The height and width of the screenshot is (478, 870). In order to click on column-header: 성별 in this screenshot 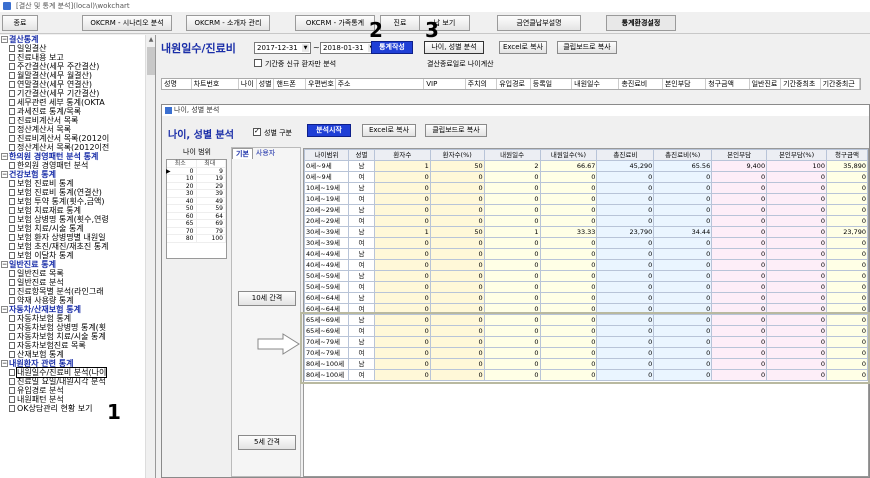, I will do `click(266, 84)`.